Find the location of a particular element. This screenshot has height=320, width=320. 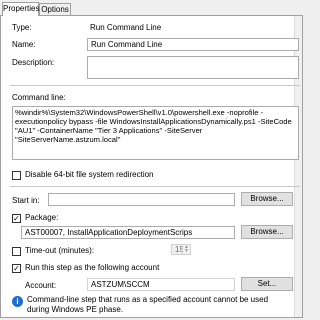

account-label: Account: is located at coordinates (41, 285).